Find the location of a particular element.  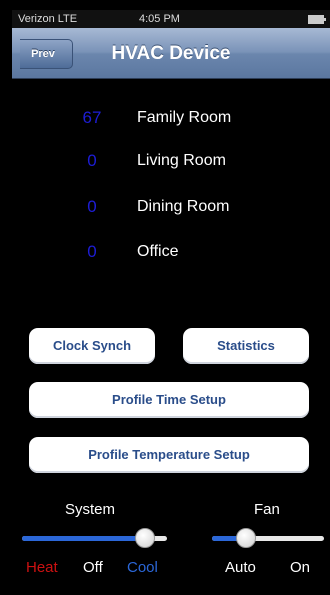

room-name: Family Room is located at coordinates (184, 117).